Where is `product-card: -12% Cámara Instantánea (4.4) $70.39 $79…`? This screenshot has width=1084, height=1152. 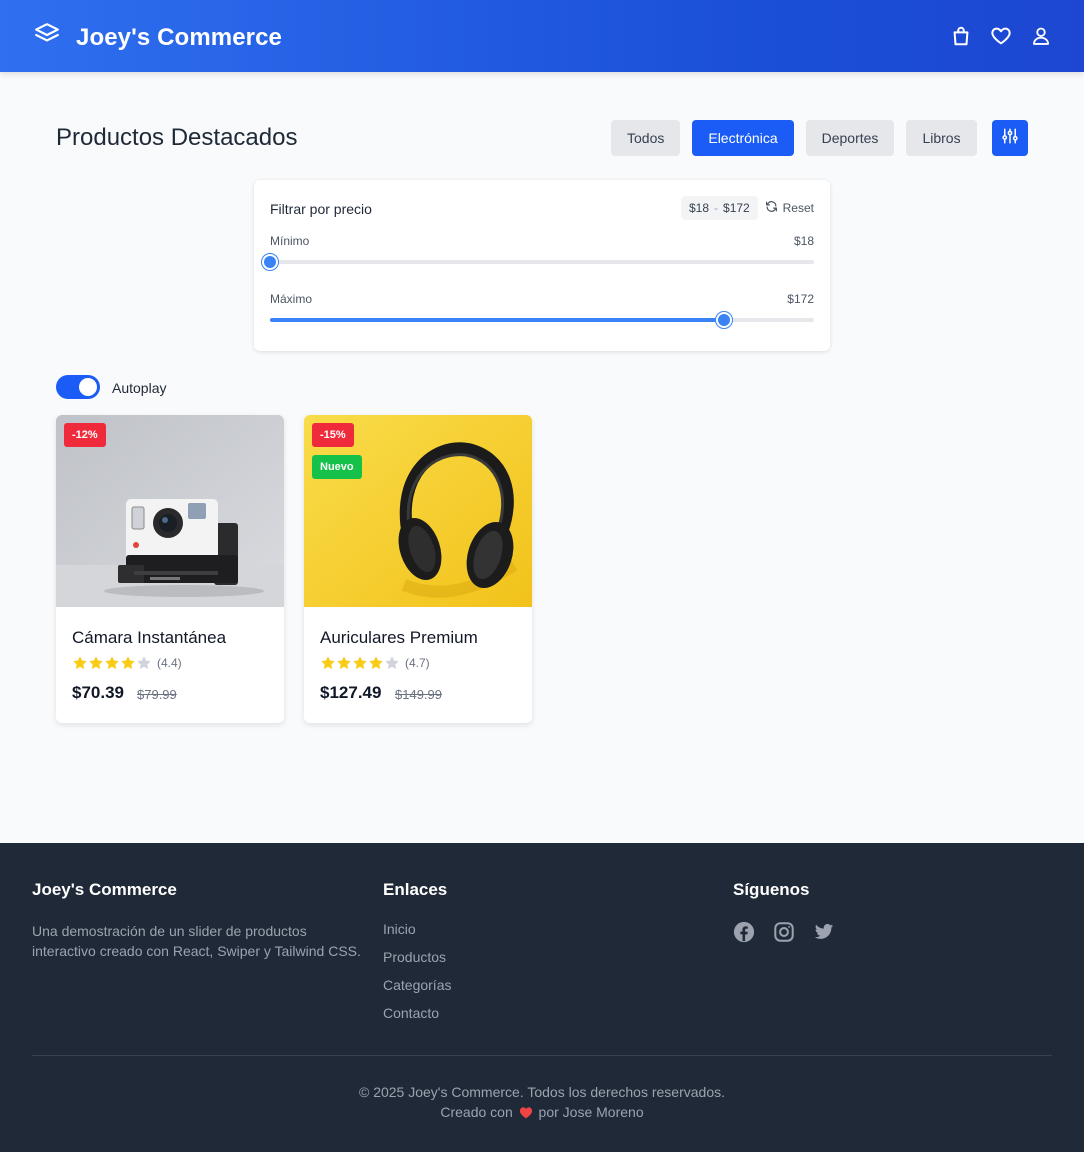 product-card: -12% Cámara Instantánea (4.4) $70.39 $79… is located at coordinates (170, 569).